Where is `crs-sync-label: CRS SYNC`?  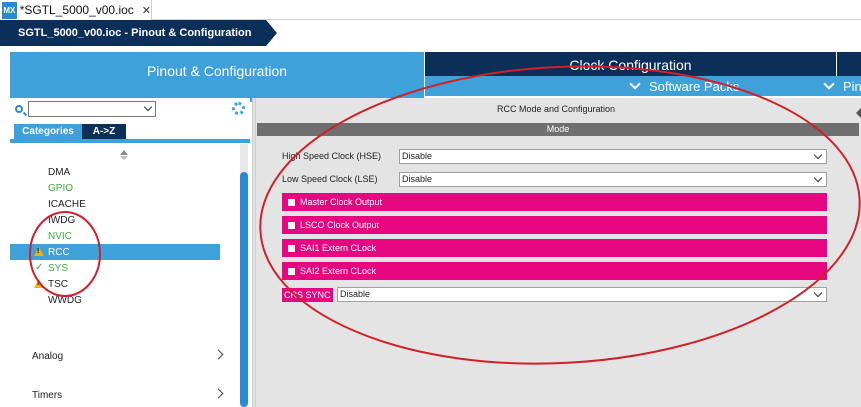
crs-sync-label: CRS SYNC is located at coordinates (307, 295).